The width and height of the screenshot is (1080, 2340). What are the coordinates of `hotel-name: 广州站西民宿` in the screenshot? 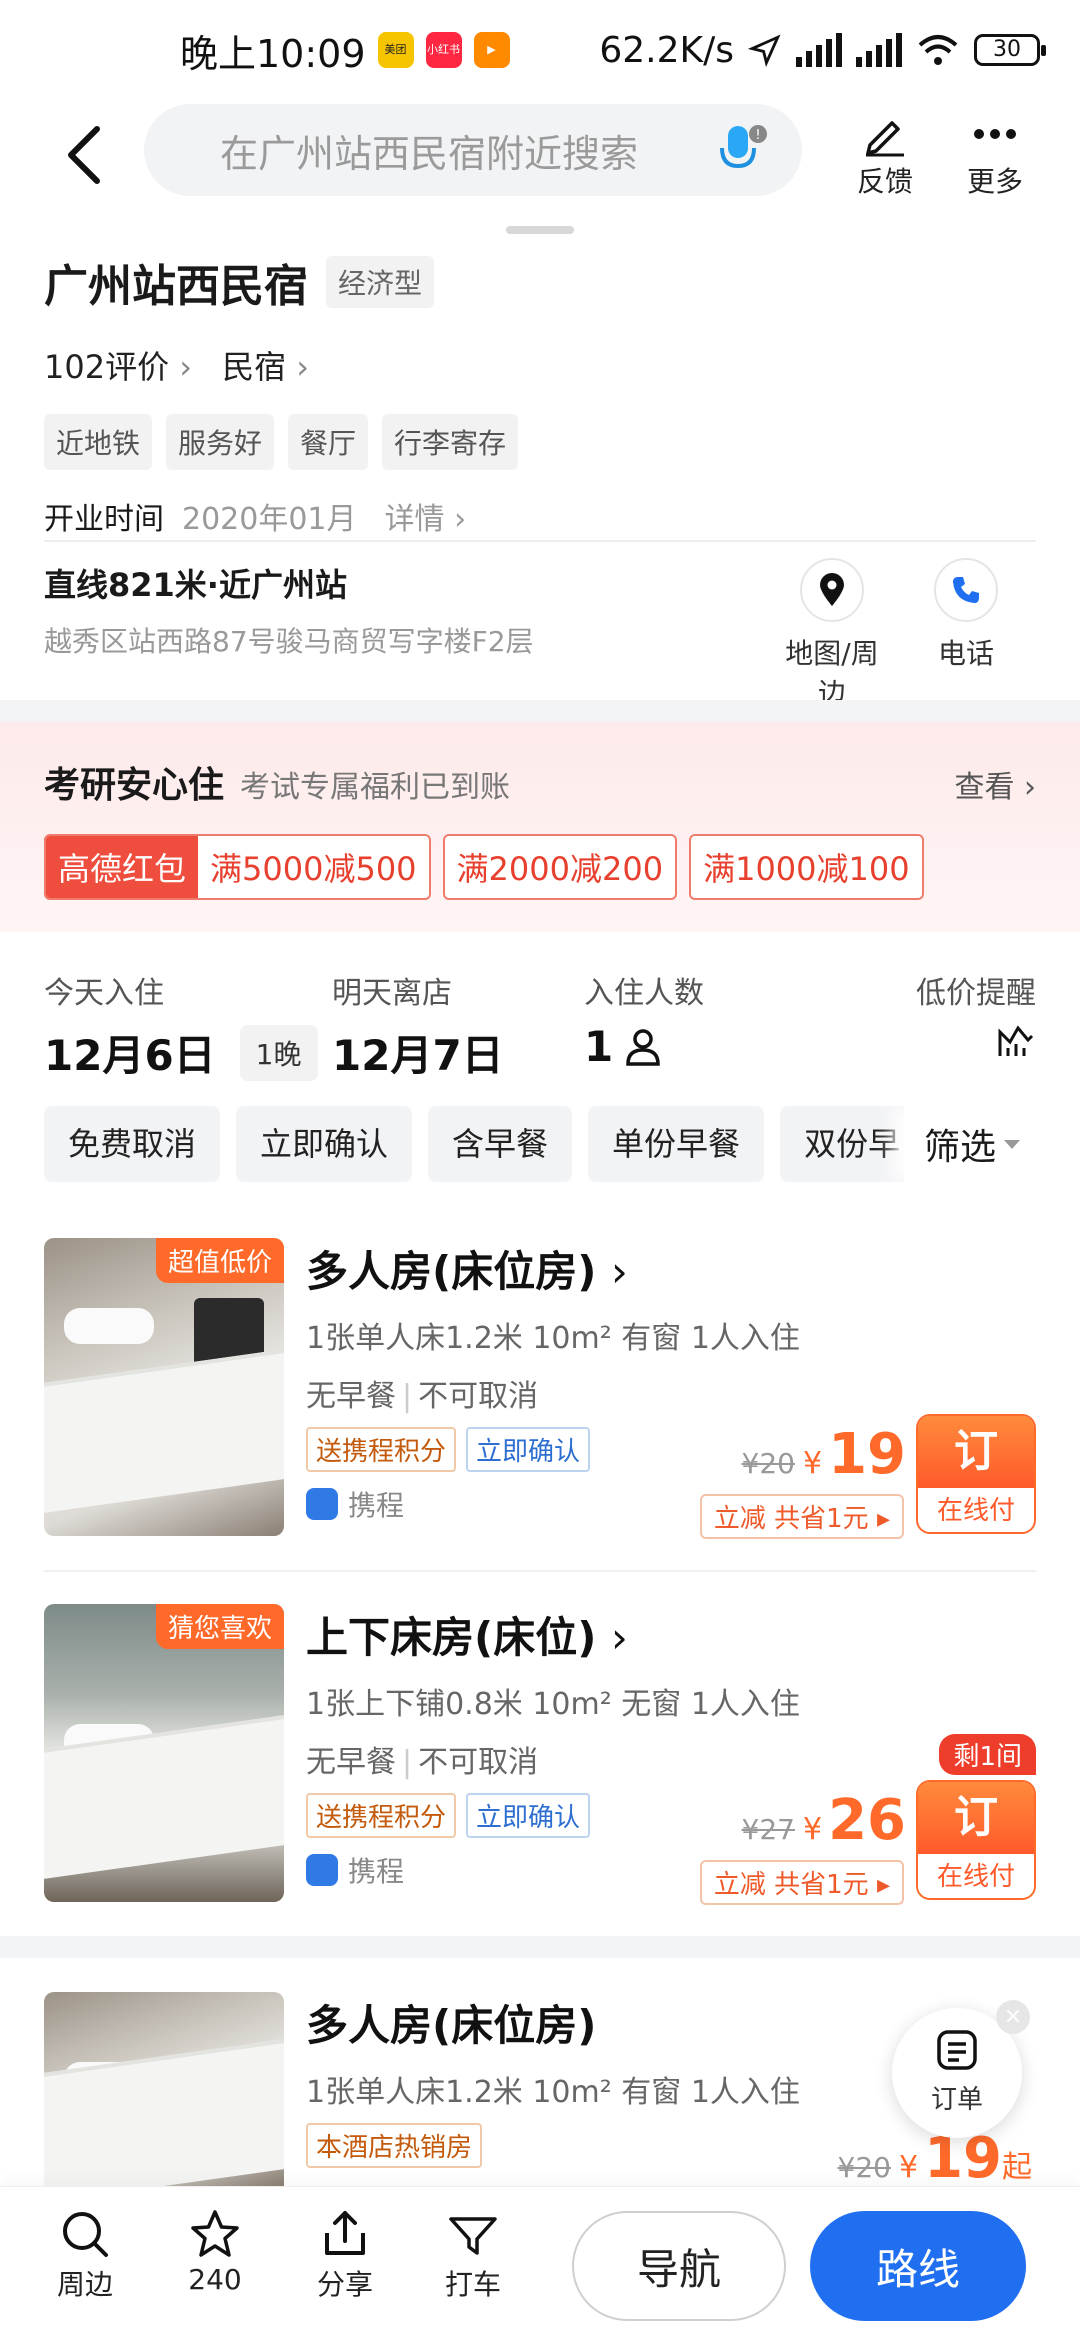 It's located at (176, 286).